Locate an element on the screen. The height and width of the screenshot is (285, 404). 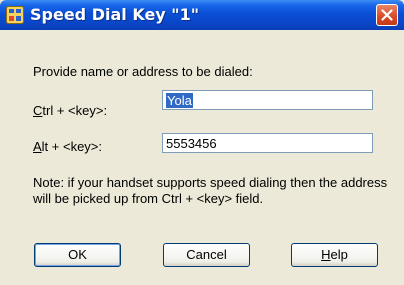
speed-dial-app-icon is located at coordinates (15, 15).